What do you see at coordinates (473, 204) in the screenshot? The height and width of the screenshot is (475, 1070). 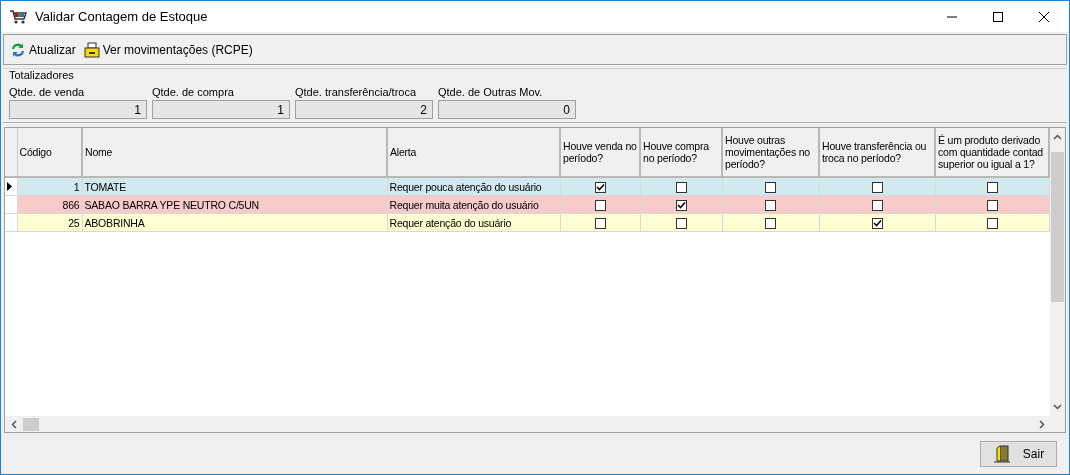 I see `table-cell: Requer muita atenção do usuário` at bounding box center [473, 204].